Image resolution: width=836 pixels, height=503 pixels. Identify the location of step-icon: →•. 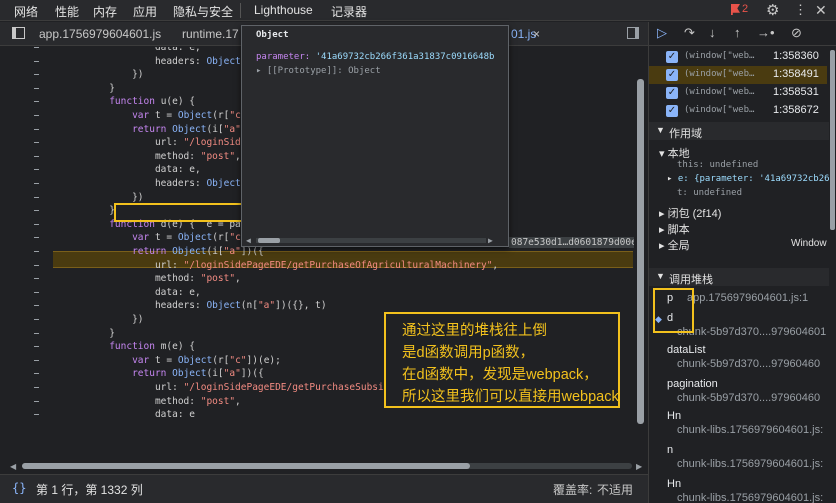
(766, 32).